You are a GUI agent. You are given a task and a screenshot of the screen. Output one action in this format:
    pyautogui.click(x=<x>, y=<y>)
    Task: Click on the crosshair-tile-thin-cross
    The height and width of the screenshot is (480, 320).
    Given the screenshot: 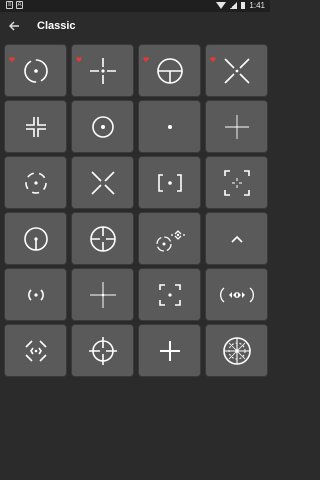 What is the action you would take?
    pyautogui.click(x=236, y=126)
    